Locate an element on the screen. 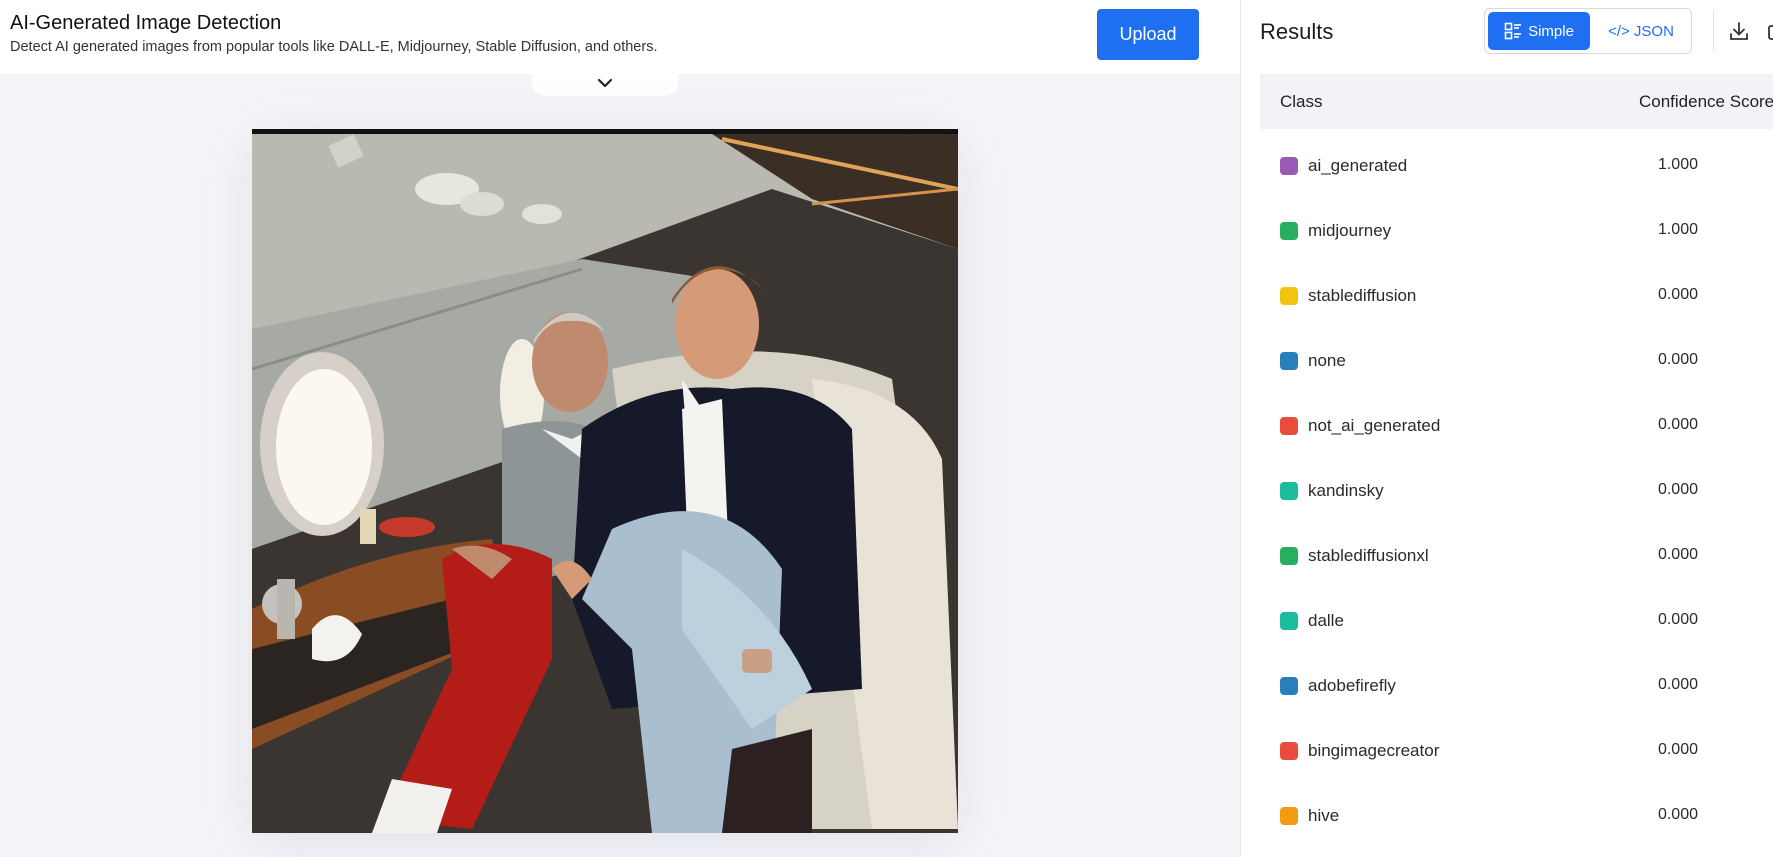  class-label: stablediffusion is located at coordinates (1362, 295).